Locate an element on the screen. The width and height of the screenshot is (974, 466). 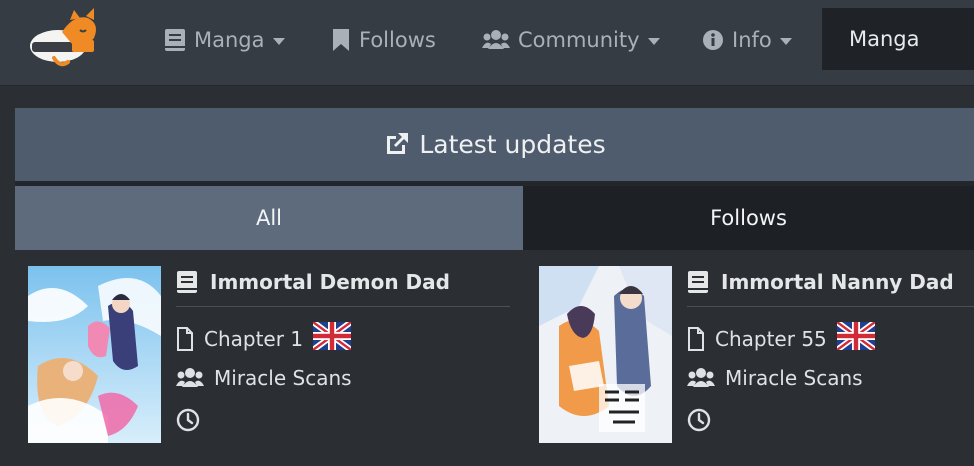
bookmark-icon is located at coordinates (341, 40).